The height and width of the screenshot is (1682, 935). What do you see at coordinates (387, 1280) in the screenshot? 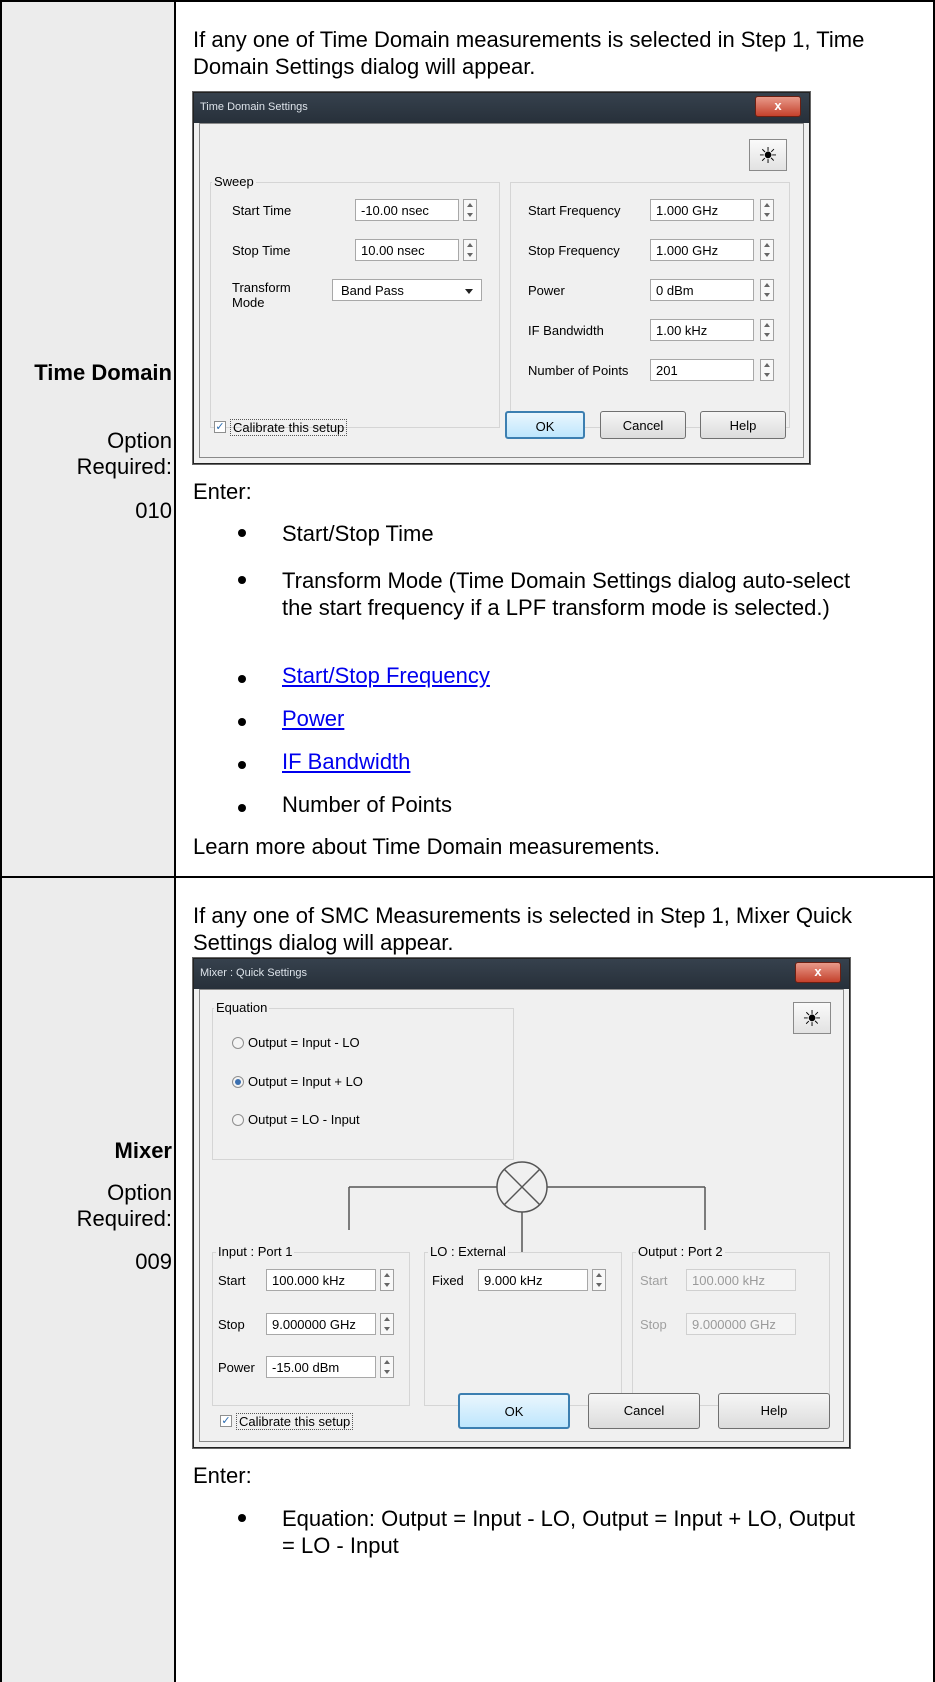
I see `input-start-spinner` at bounding box center [387, 1280].